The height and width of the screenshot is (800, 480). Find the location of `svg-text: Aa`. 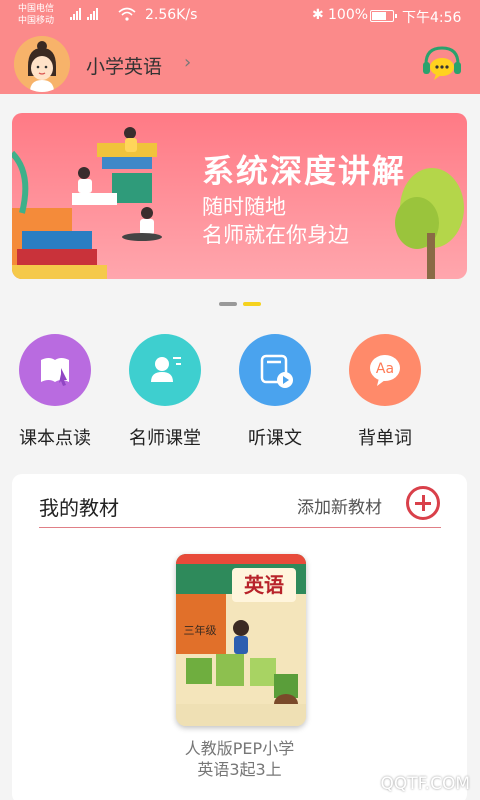

svg-text: Aa is located at coordinates (385, 369).